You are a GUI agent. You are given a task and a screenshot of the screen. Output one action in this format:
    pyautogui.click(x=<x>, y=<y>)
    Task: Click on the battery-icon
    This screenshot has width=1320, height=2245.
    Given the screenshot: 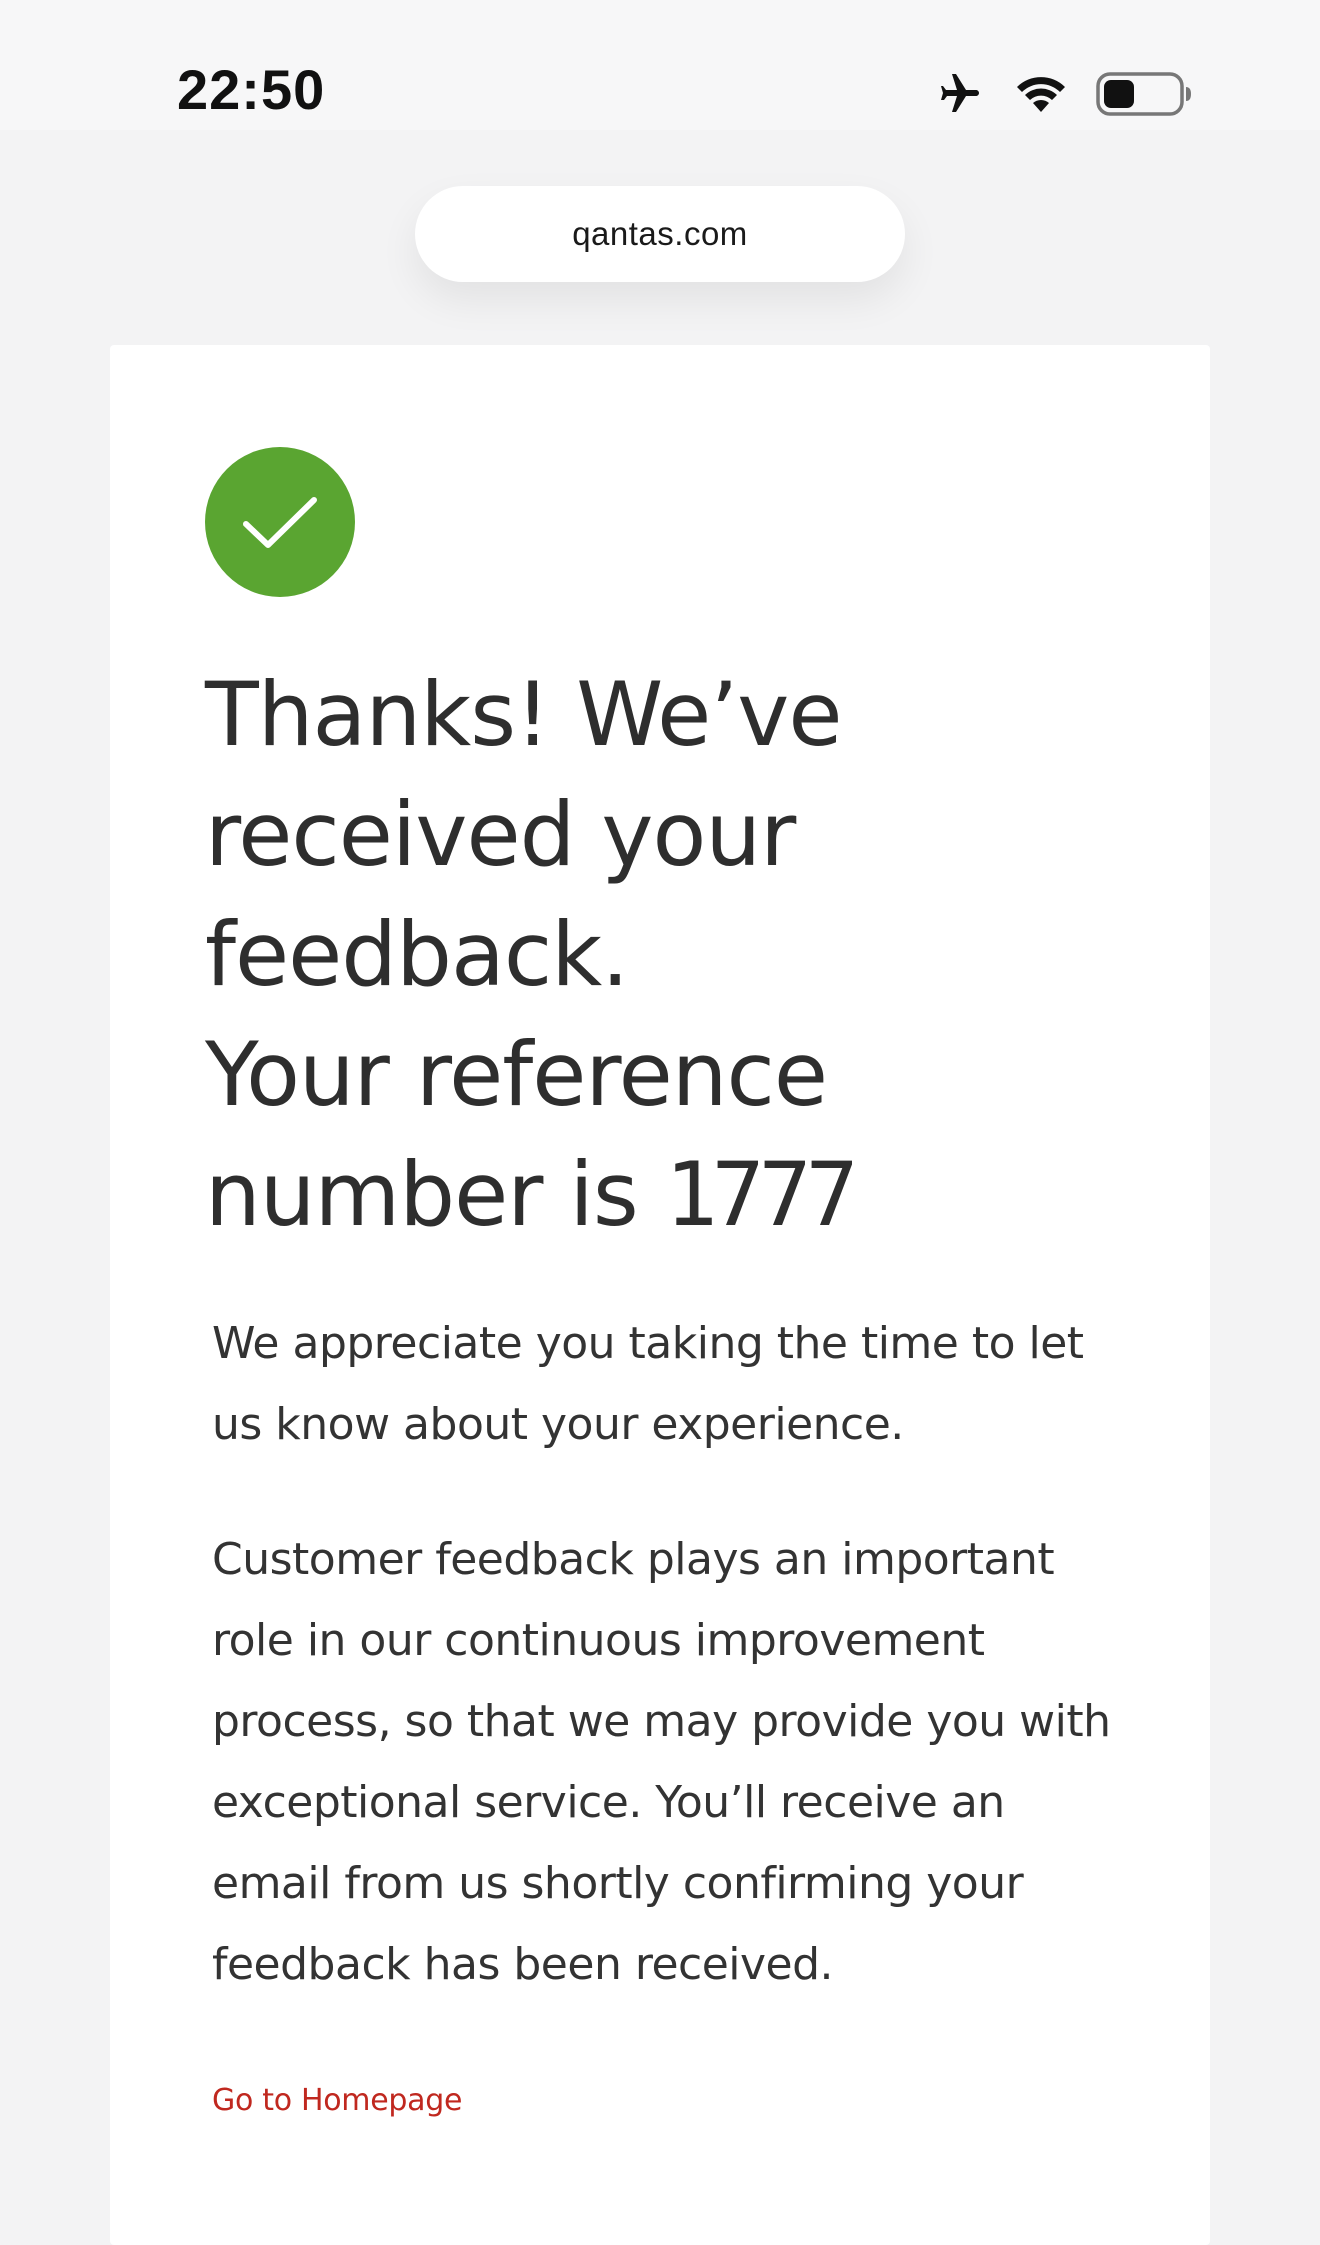 What is the action you would take?
    pyautogui.click(x=1144, y=94)
    